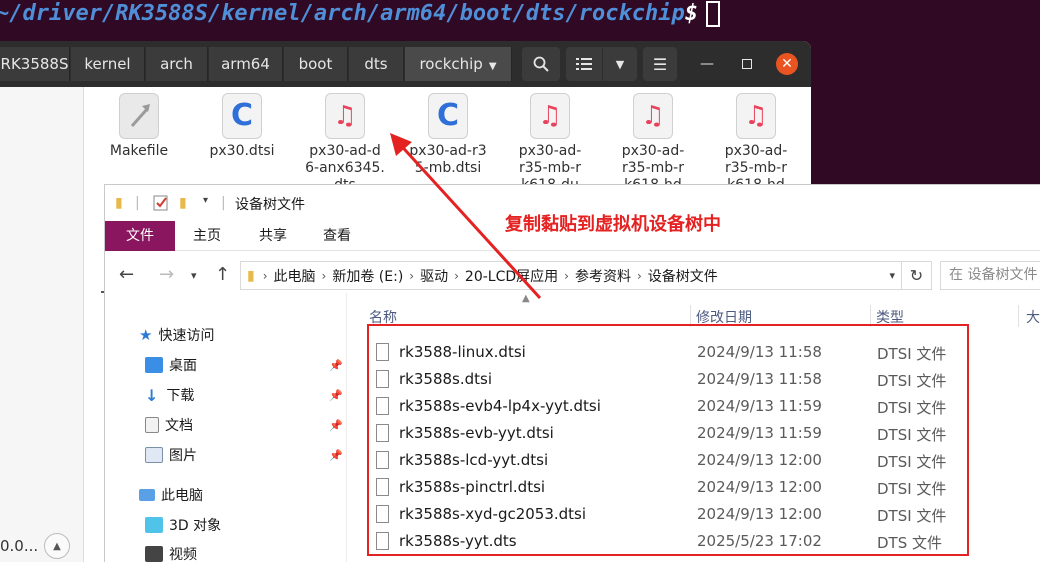 Image resolution: width=1040 pixels, height=562 pixels. Describe the element at coordinates (182, 496) in the screenshot. I see `sidebar-item-label: 此电脑` at that location.